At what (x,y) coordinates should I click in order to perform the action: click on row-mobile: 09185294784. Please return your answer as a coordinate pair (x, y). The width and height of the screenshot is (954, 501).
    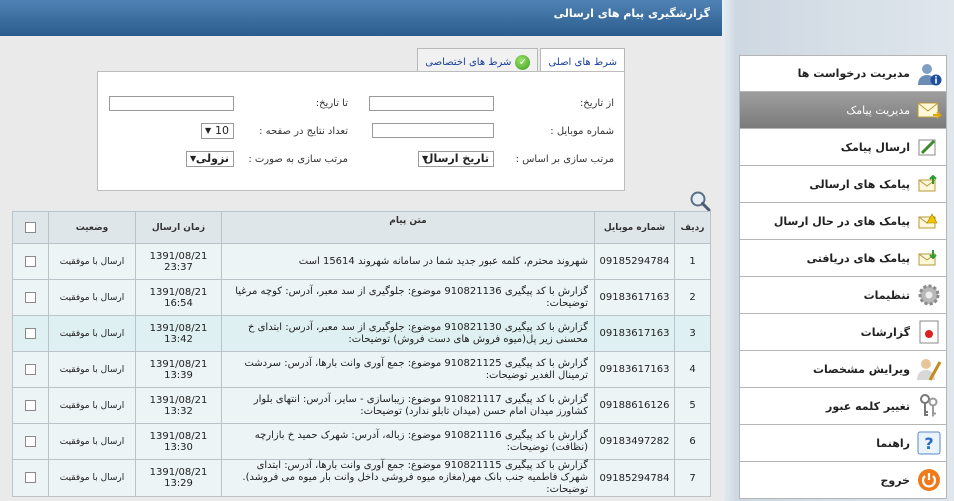
    Looking at the image, I should click on (634, 478).